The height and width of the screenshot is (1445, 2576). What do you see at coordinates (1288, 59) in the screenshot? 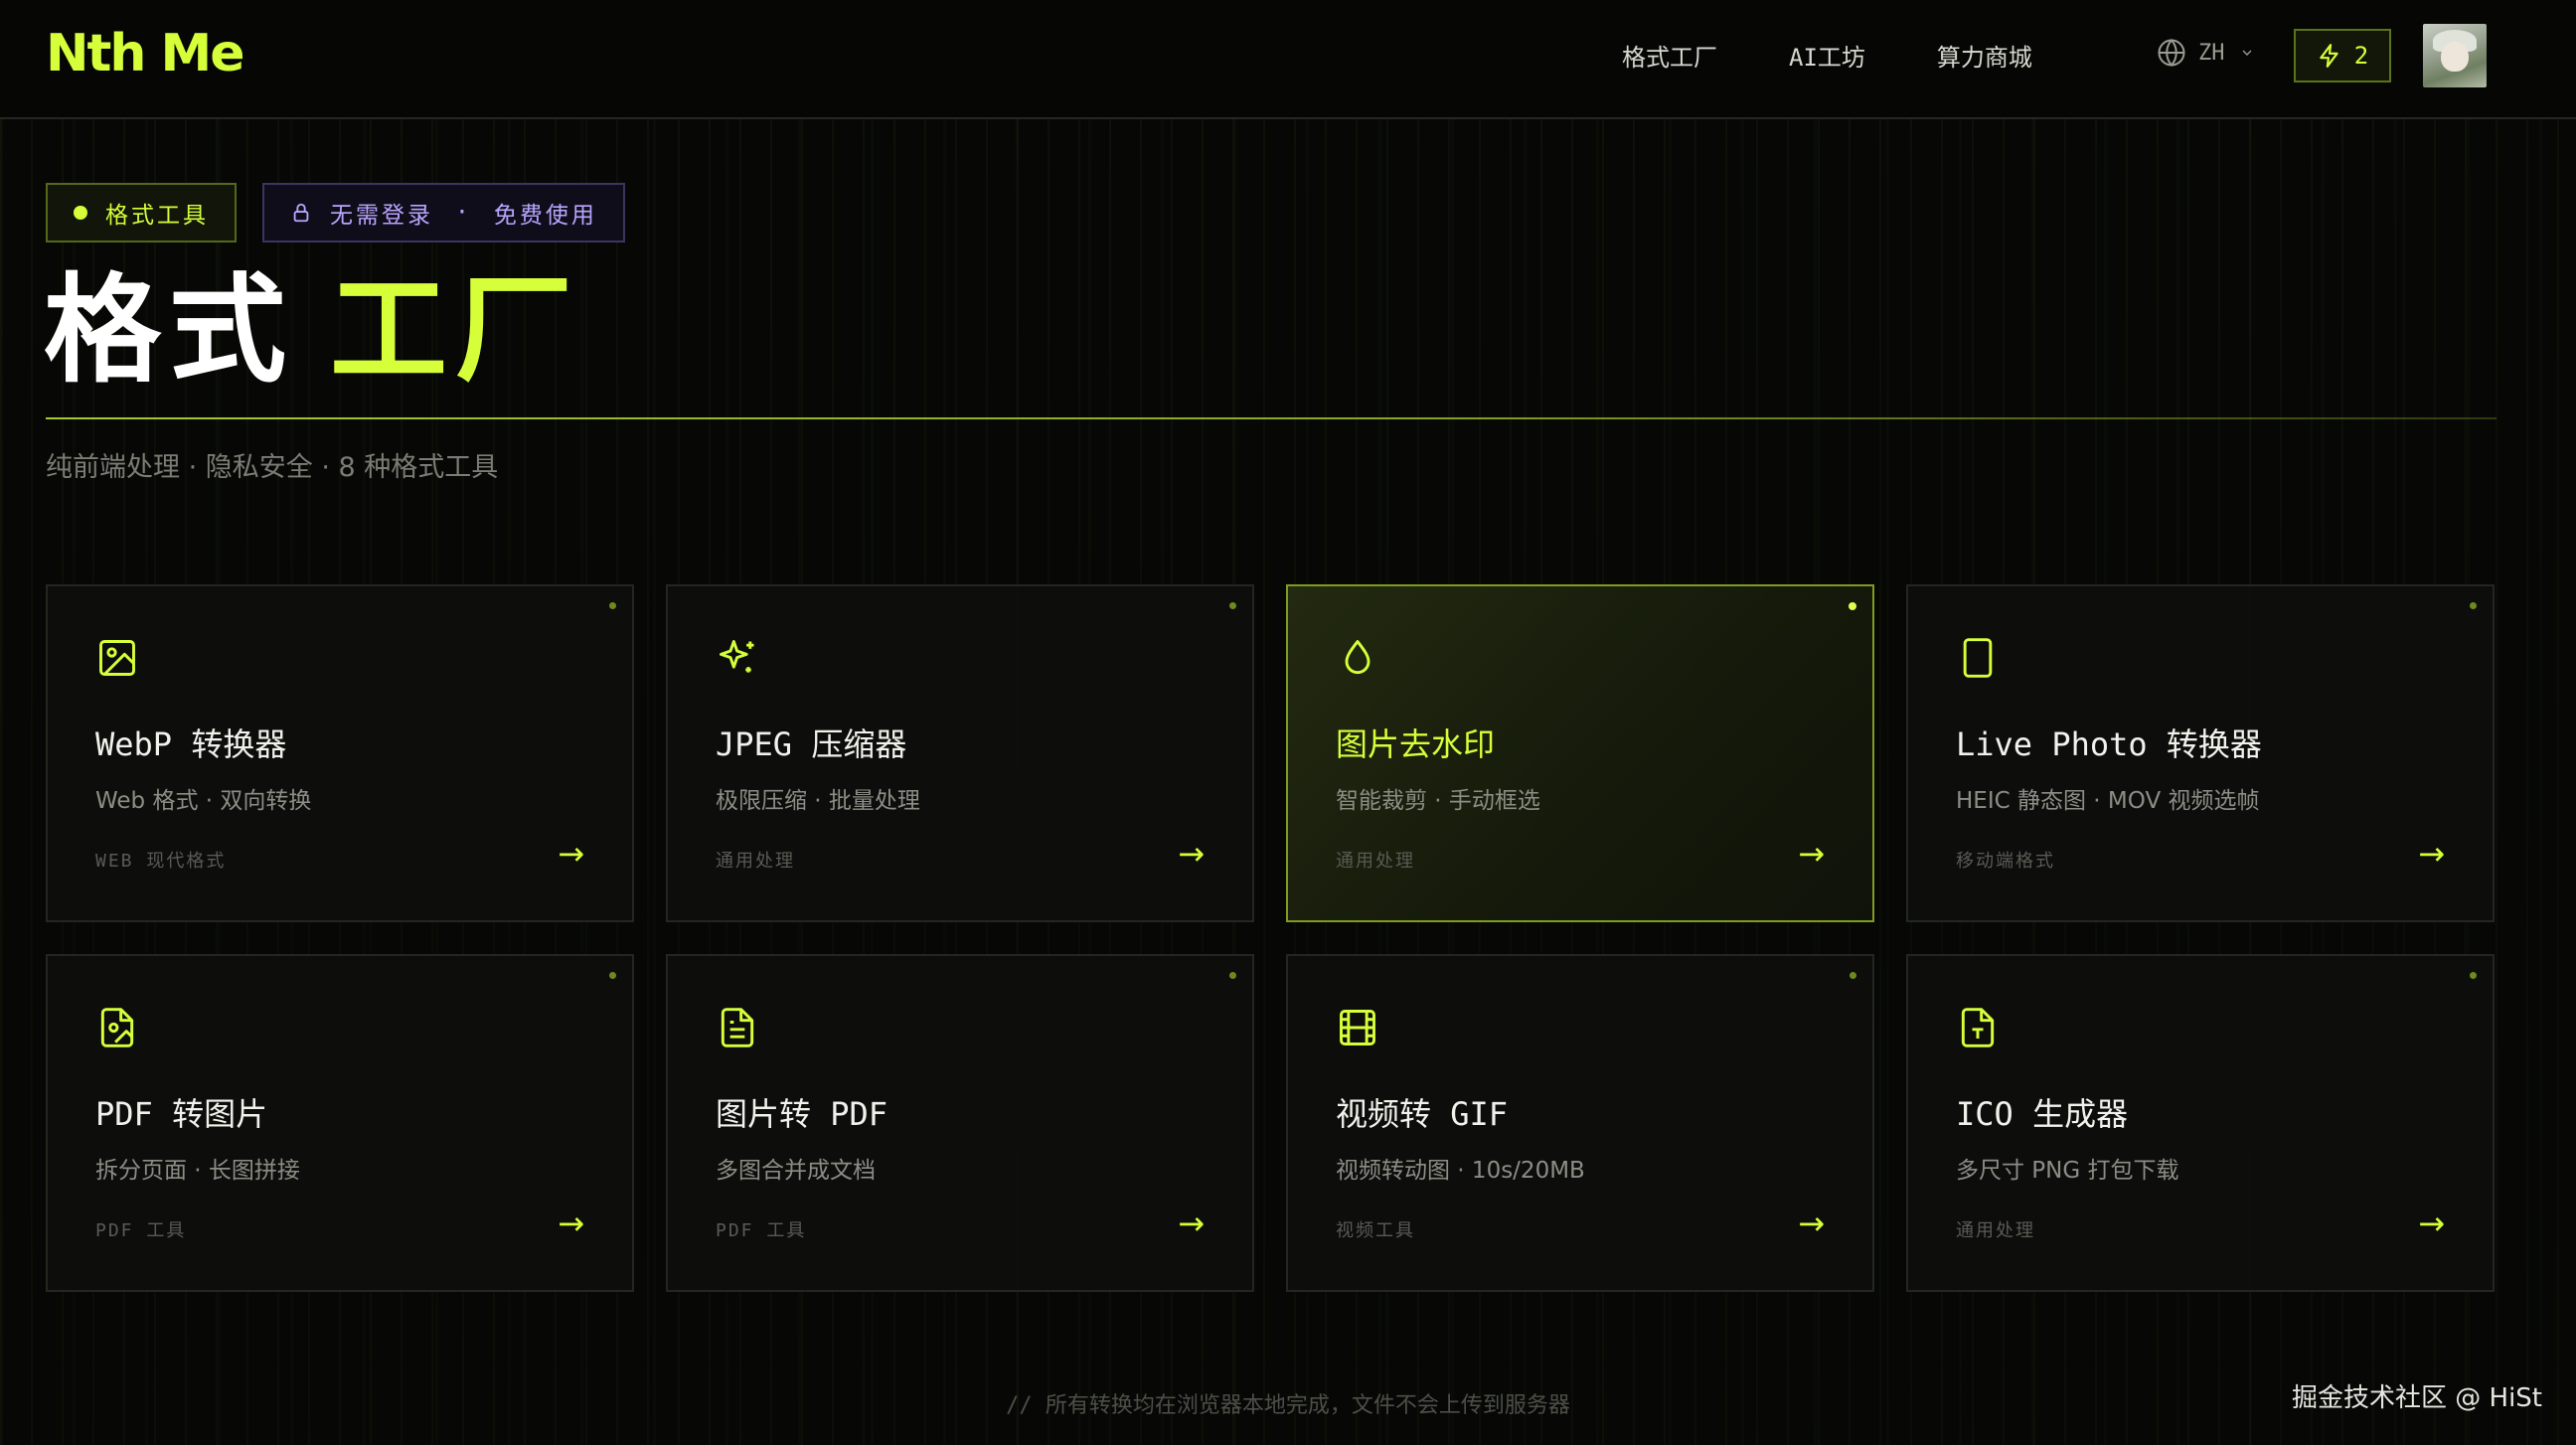
I see `top-header: Nth Me 格式工厂 AI工坊 算力商城 ZH 2` at bounding box center [1288, 59].